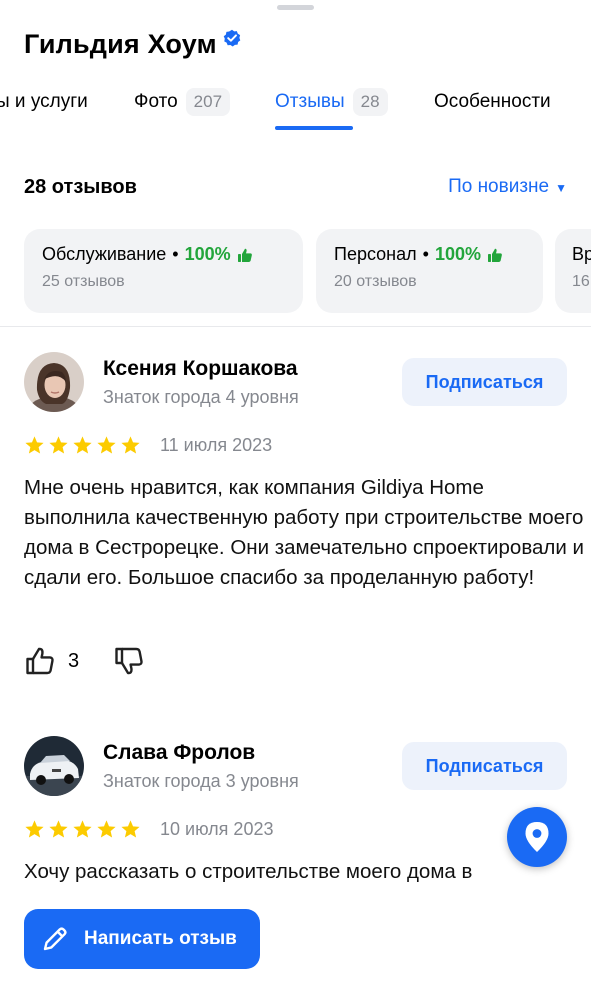 The height and width of the screenshot is (981, 591). I want to click on tab-features: Особенности, so click(492, 102).